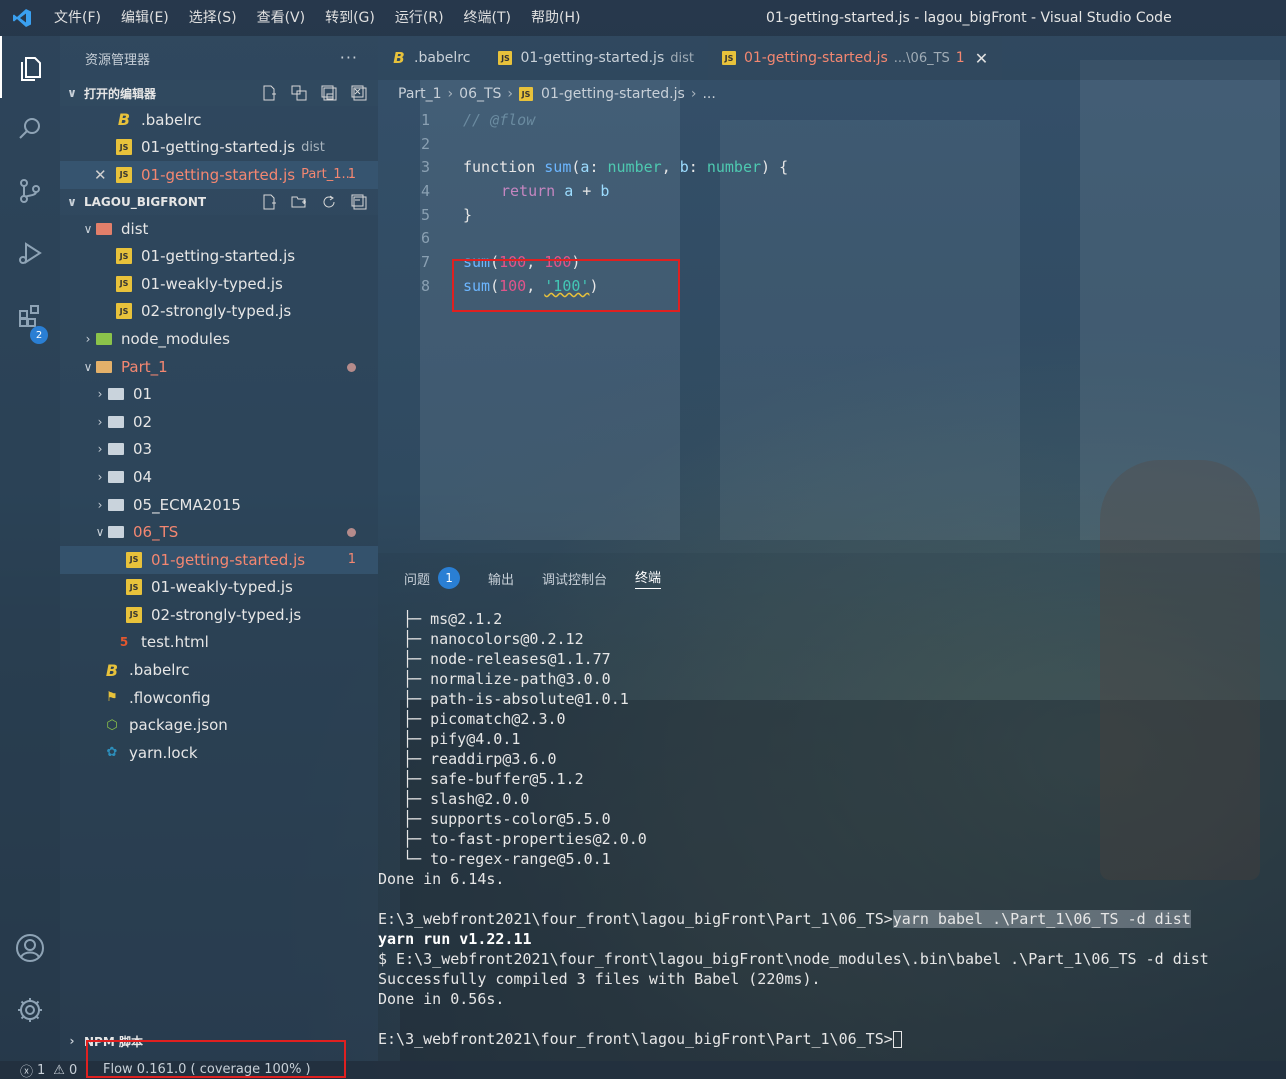 This screenshot has width=1286, height=1079. Describe the element at coordinates (574, 578) in the screenshot. I see `tab-debug-console: 调试控制台` at that location.